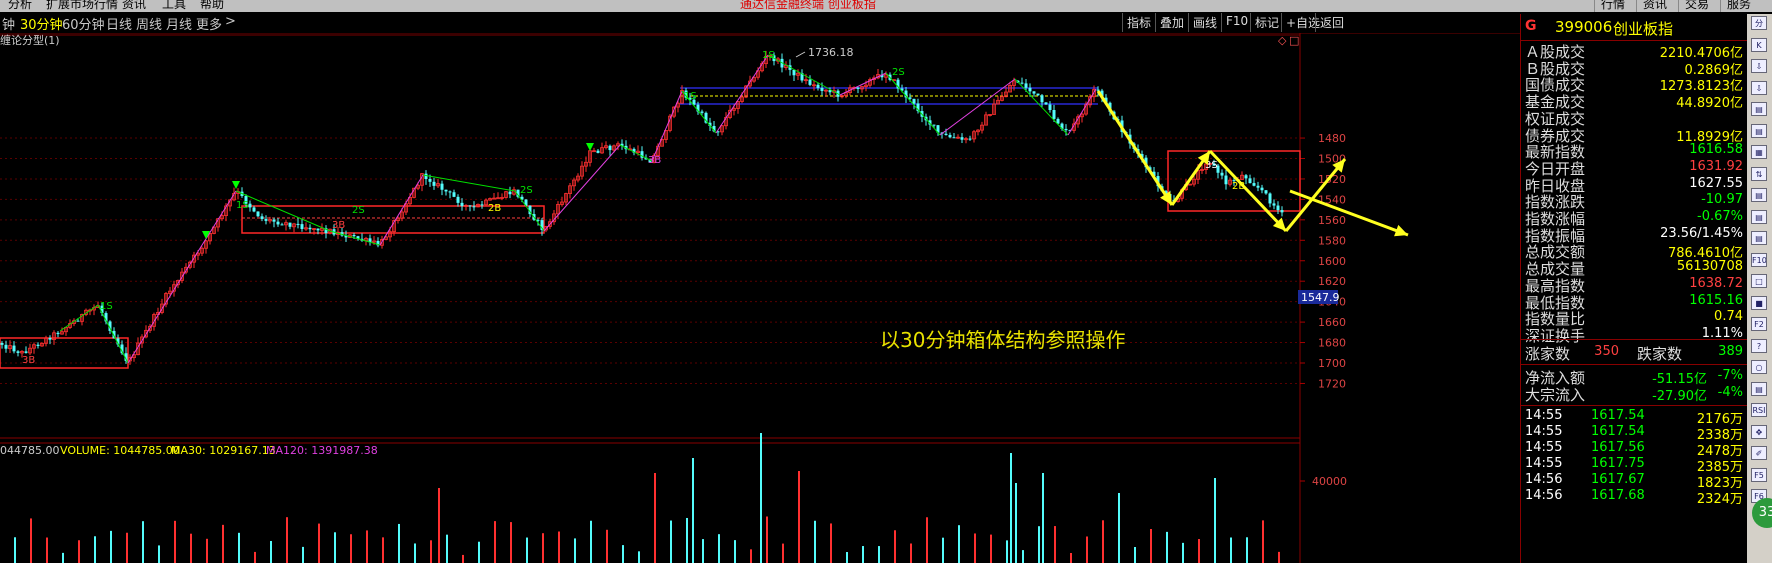  What do you see at coordinates (1759, 281) in the screenshot?
I see `side-tool-icon: □` at bounding box center [1759, 281].